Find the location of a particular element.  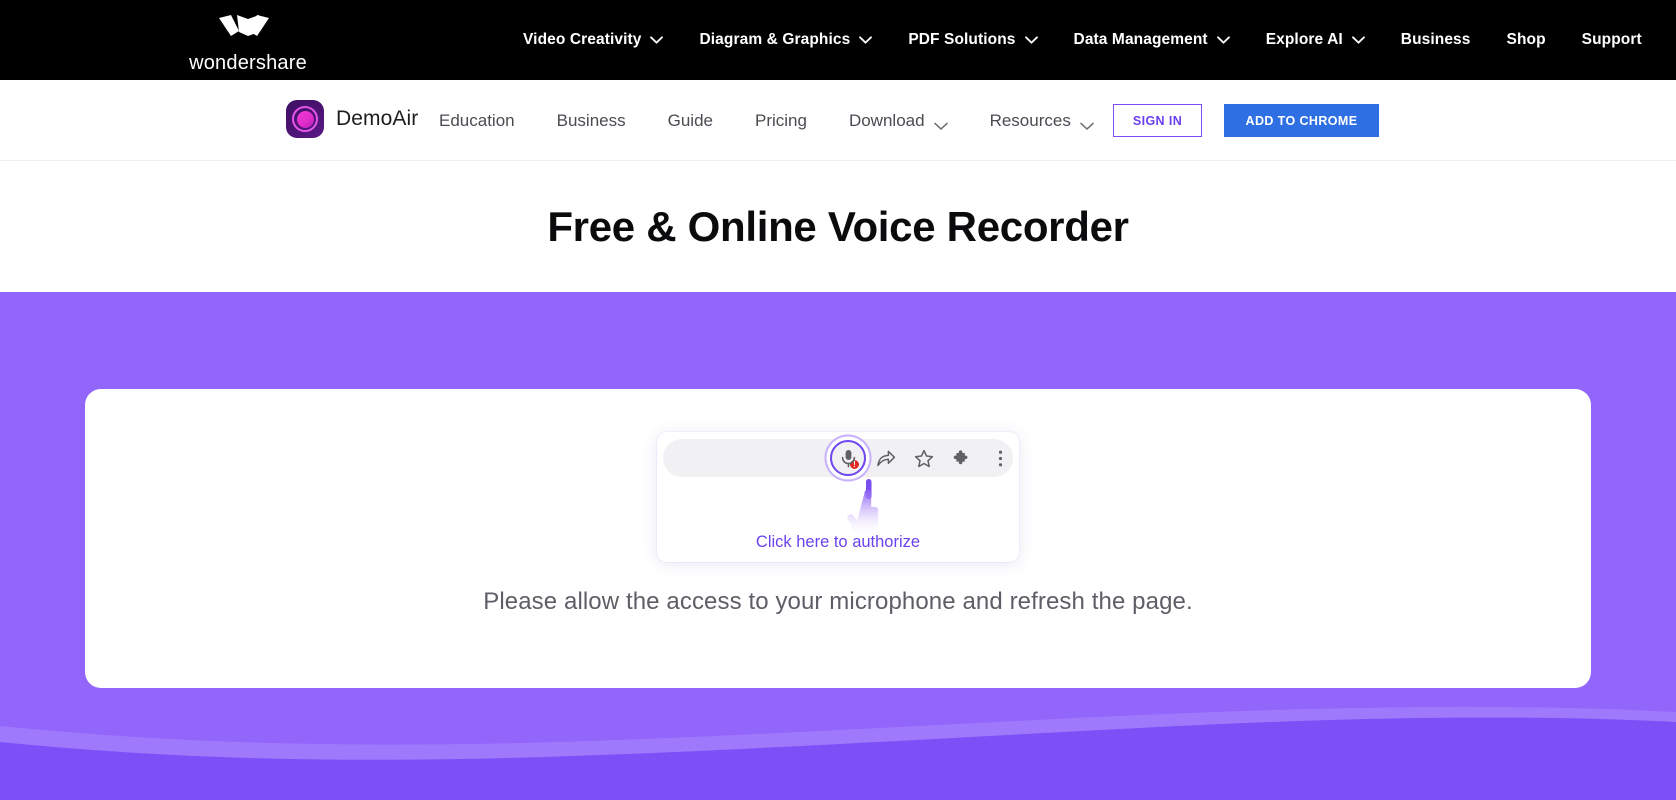

subnav-item-guide: Guide is located at coordinates (690, 121).